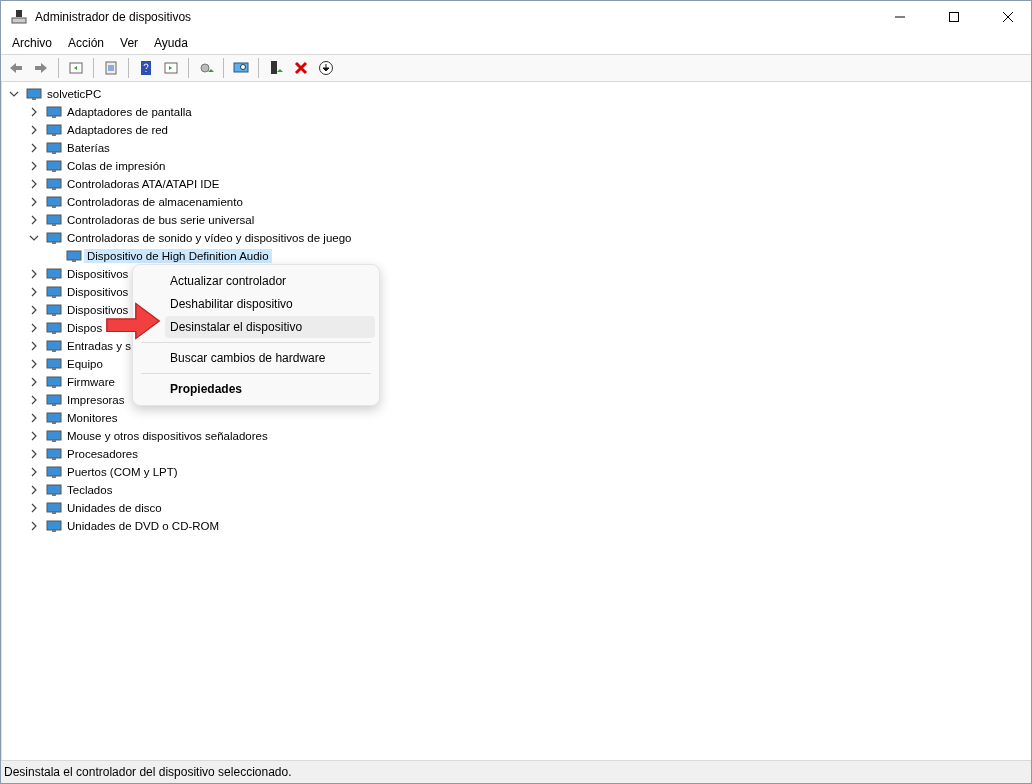 Image resolution: width=1032 pixels, height=784 pixels. I want to click on tree-item: Monitores, so click(92, 418).